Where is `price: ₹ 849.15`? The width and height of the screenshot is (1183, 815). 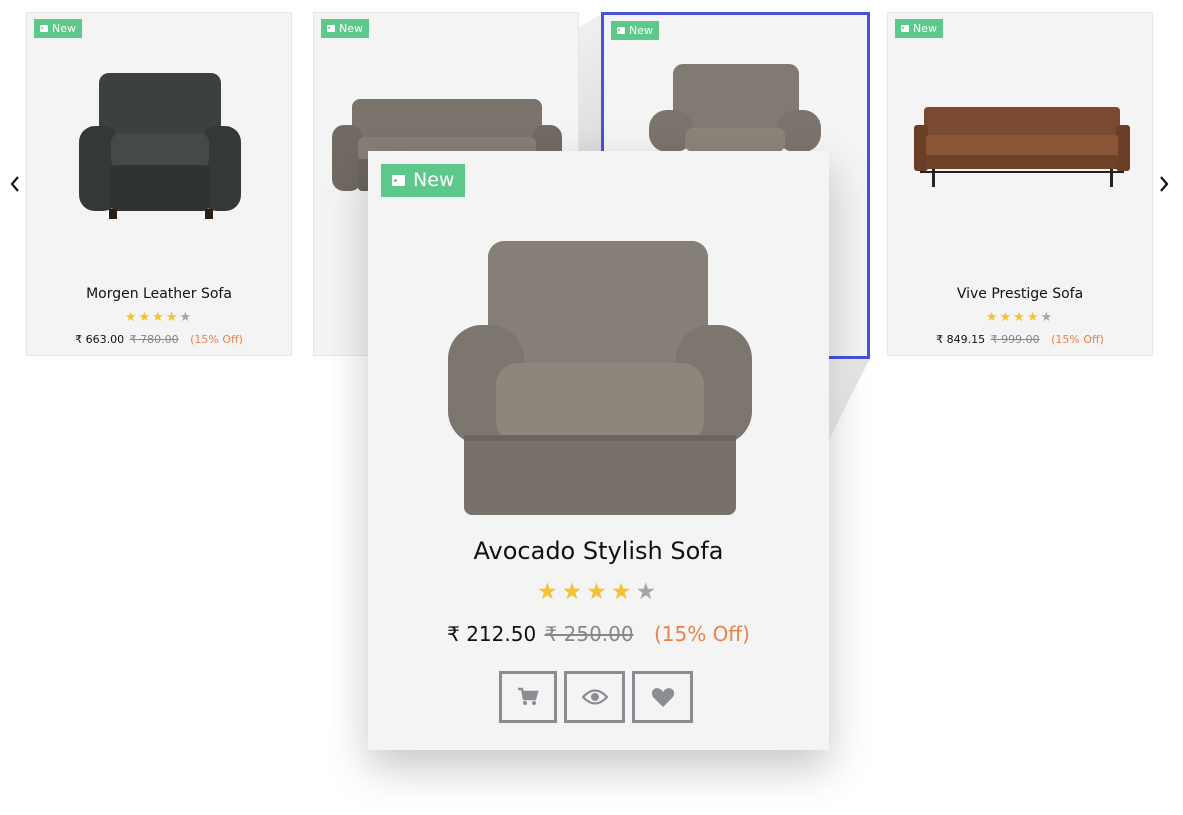 price: ₹ 849.15 is located at coordinates (961, 339).